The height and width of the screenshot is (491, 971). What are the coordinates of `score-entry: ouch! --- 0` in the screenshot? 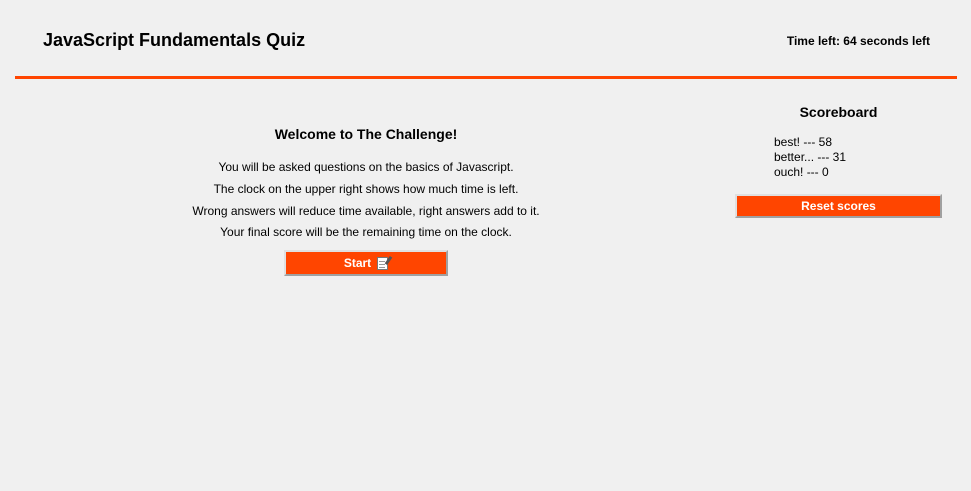 It's located at (801, 172).